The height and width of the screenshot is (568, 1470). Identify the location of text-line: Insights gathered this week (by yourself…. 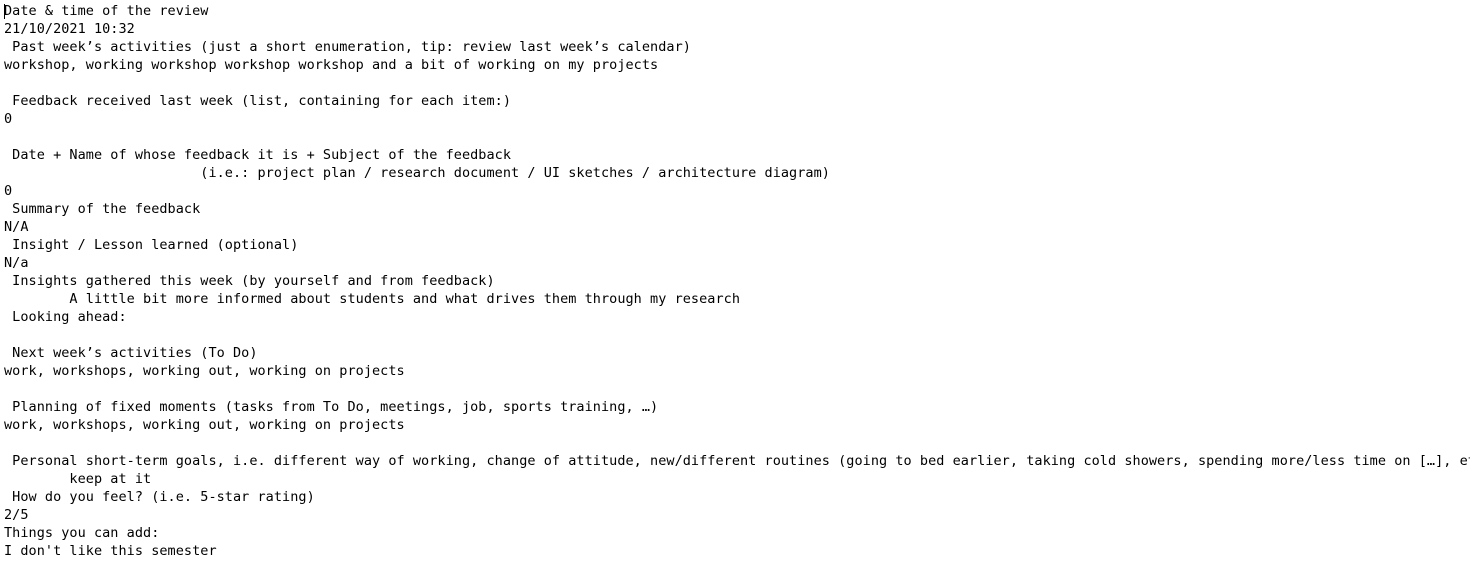
(737, 281).